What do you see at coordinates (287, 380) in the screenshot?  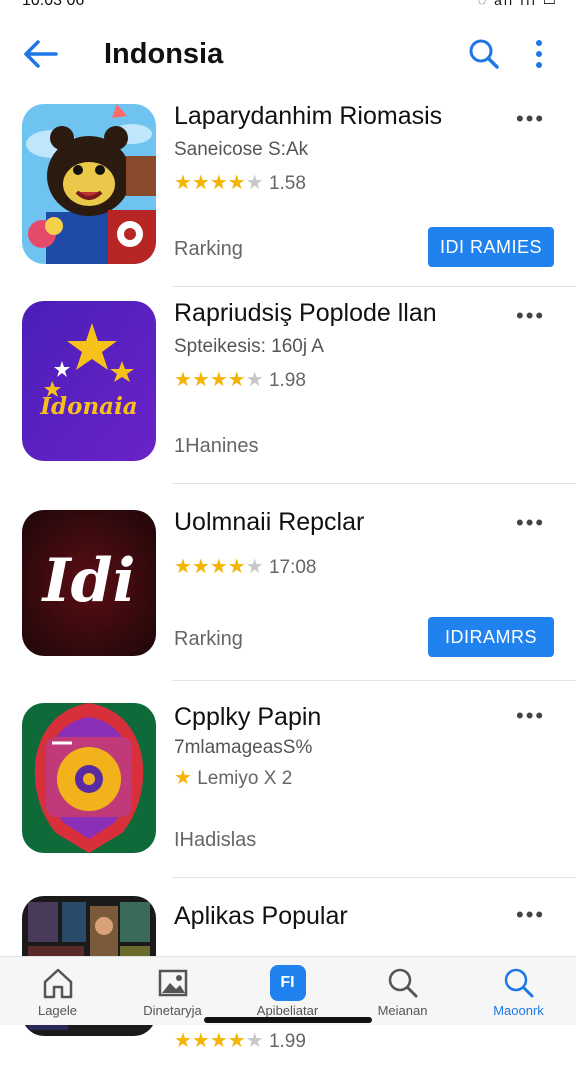 I see `rating-value: 1.98` at bounding box center [287, 380].